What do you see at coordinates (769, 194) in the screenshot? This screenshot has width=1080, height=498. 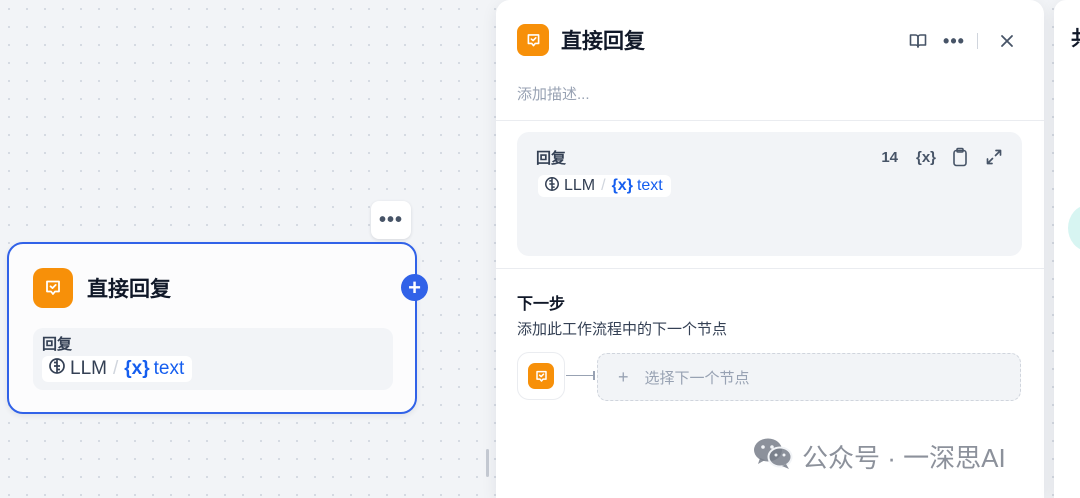 I see `reply-editor: 回复 14 {x} LLM / {x} text` at bounding box center [769, 194].